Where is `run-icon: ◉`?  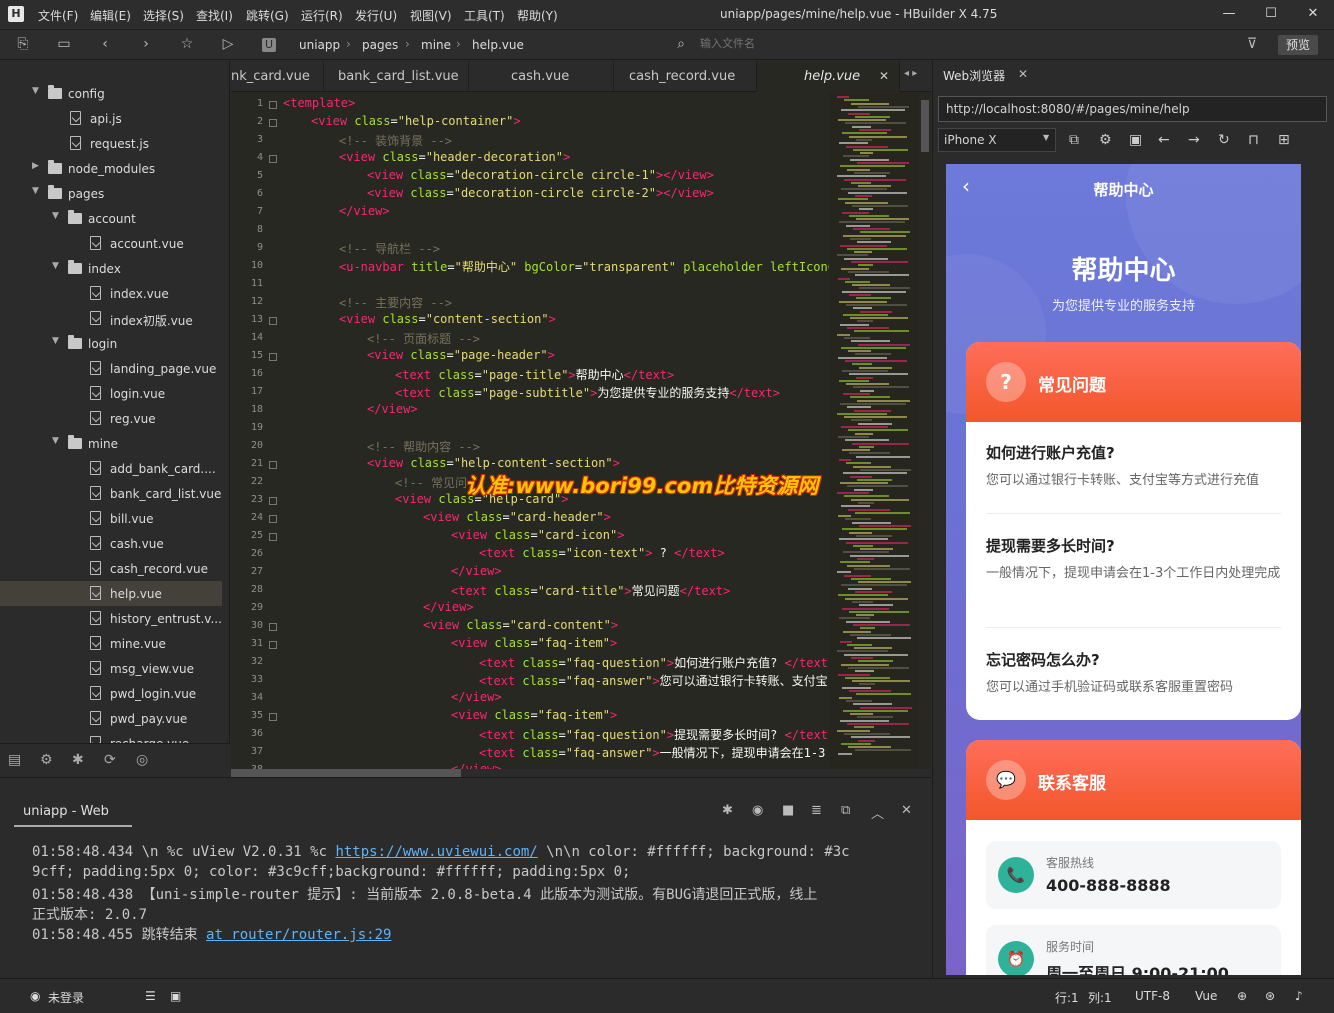
run-icon: ◉ is located at coordinates (757, 810).